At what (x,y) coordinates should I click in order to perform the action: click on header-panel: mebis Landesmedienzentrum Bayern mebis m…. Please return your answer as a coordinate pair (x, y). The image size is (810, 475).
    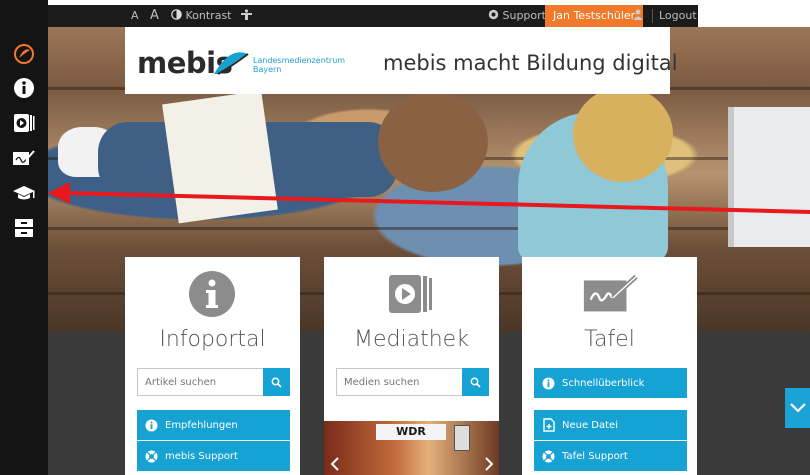
    Looking at the image, I should click on (401, 60).